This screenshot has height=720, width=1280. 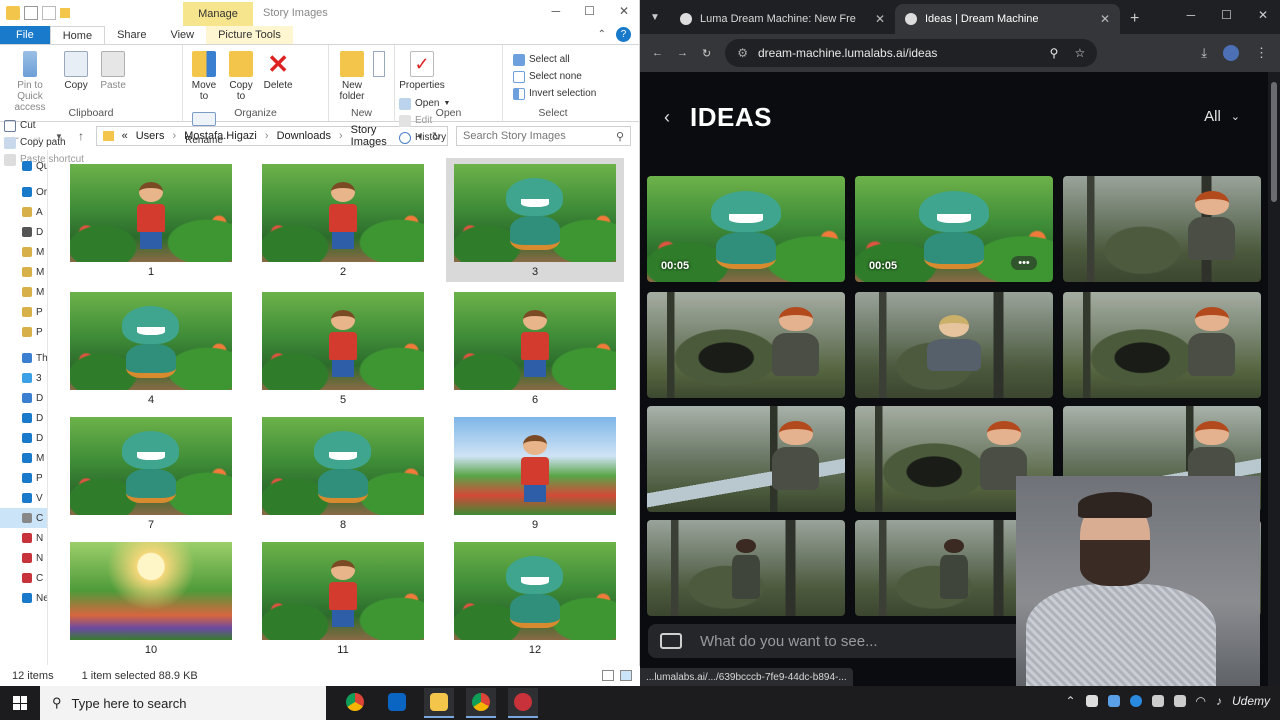 What do you see at coordinates (113, 69) in the screenshot?
I see `paste-button: Paste` at bounding box center [113, 69].